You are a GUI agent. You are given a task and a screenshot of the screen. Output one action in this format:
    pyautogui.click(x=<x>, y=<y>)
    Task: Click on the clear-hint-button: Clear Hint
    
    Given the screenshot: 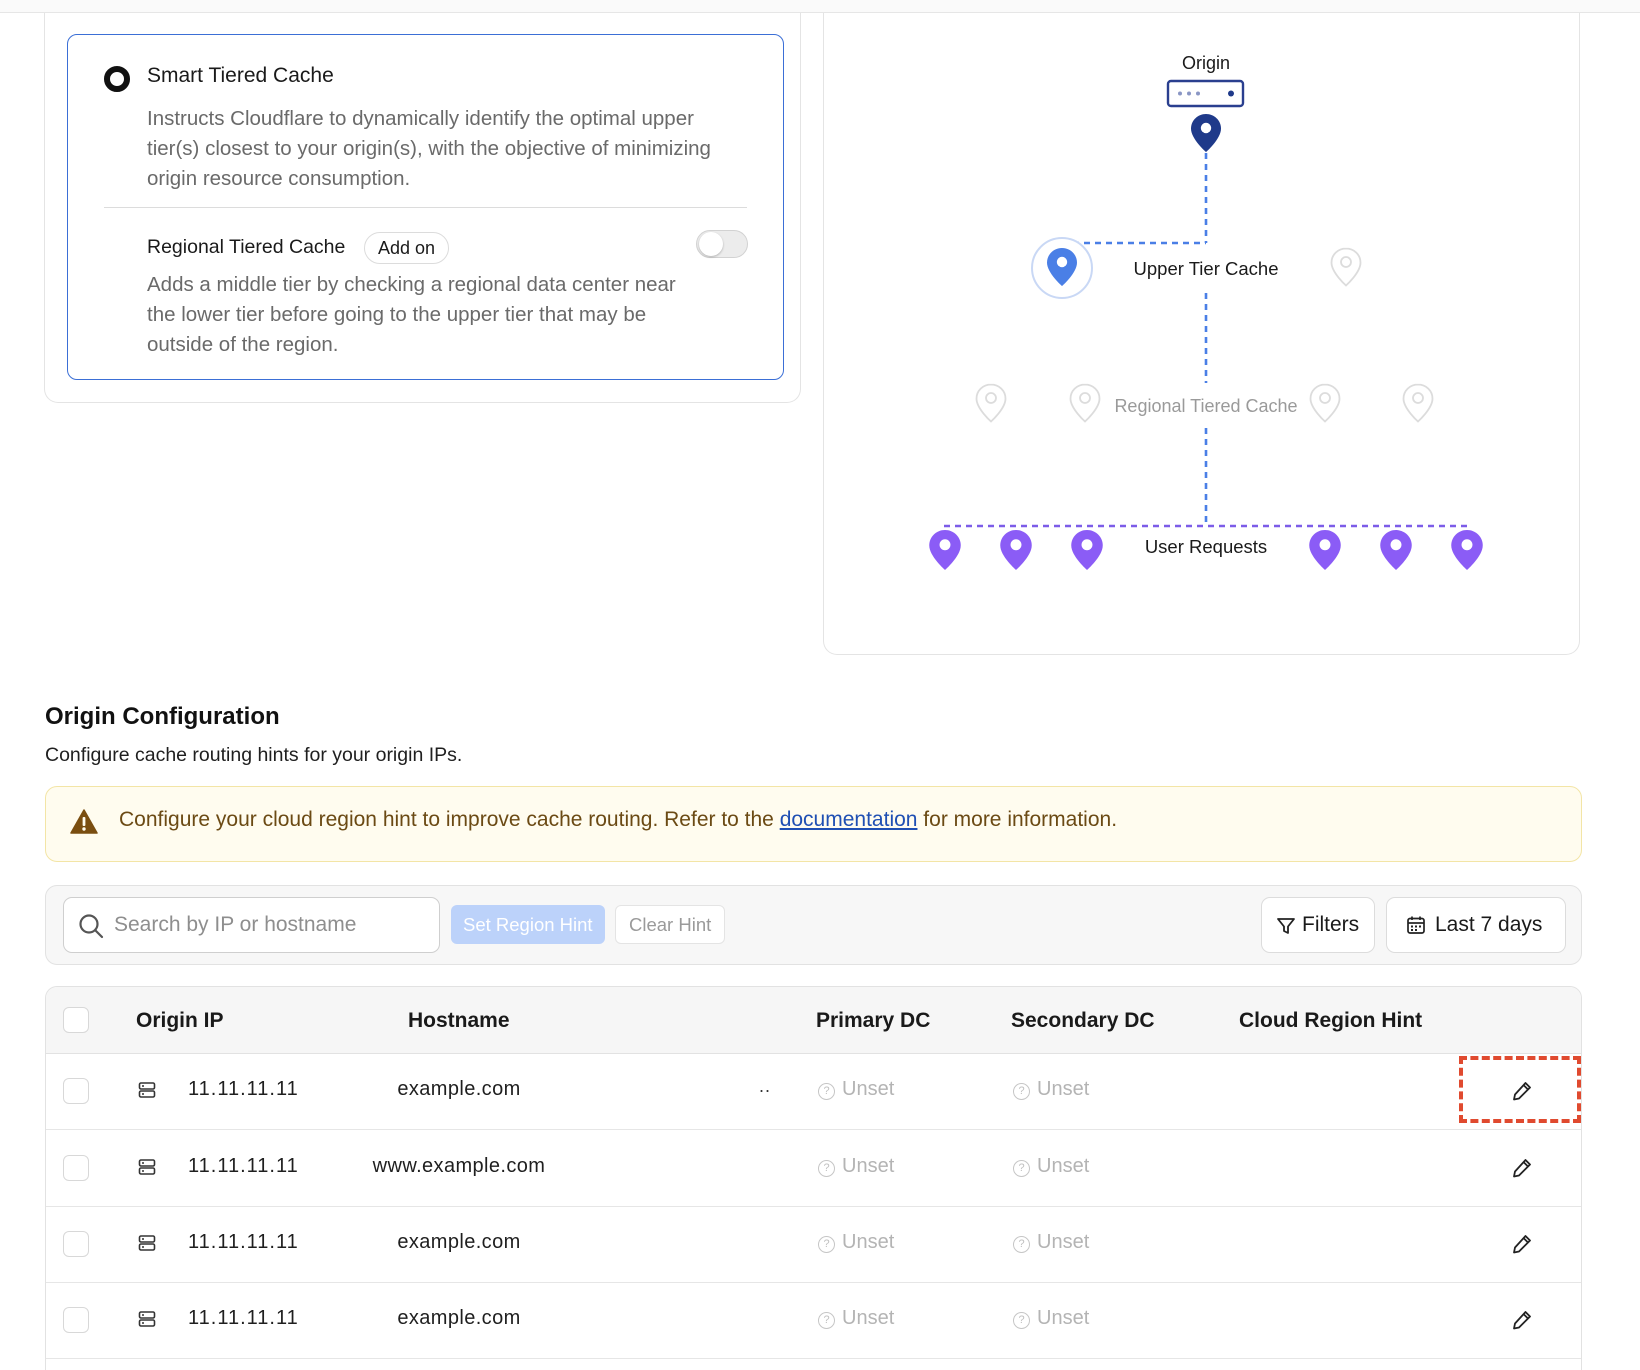 What is the action you would take?
    pyautogui.click(x=670, y=924)
    